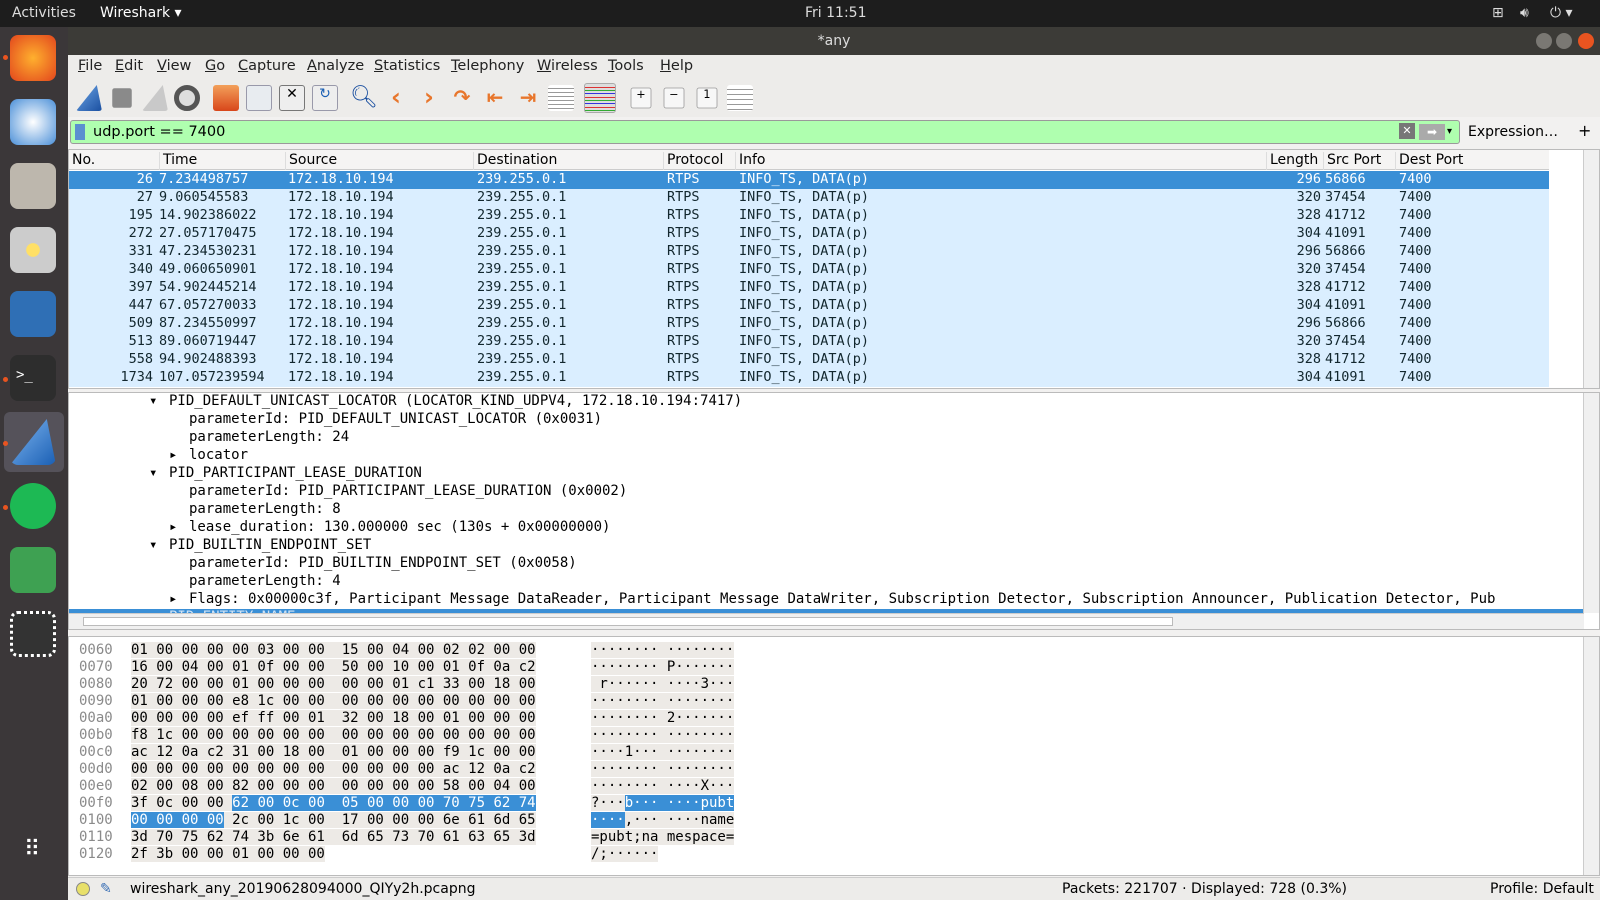 This screenshot has width=1600, height=900. What do you see at coordinates (561, 98) in the screenshot?
I see `auto-scroll-icon` at bounding box center [561, 98].